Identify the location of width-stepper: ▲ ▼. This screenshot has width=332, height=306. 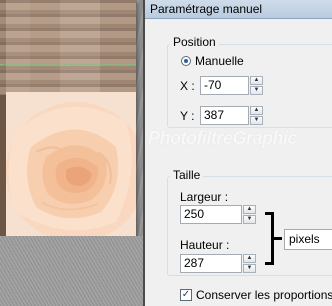
(249, 214).